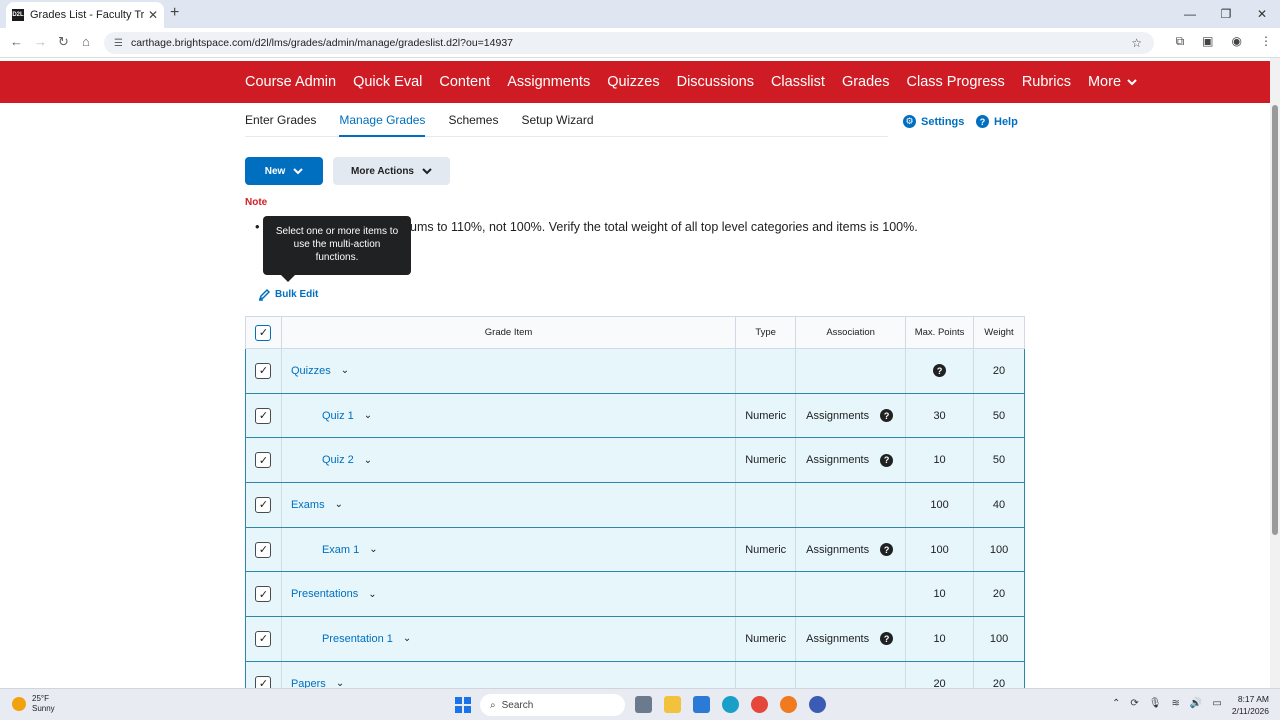  I want to click on forward-icon: →, so click(40, 41).